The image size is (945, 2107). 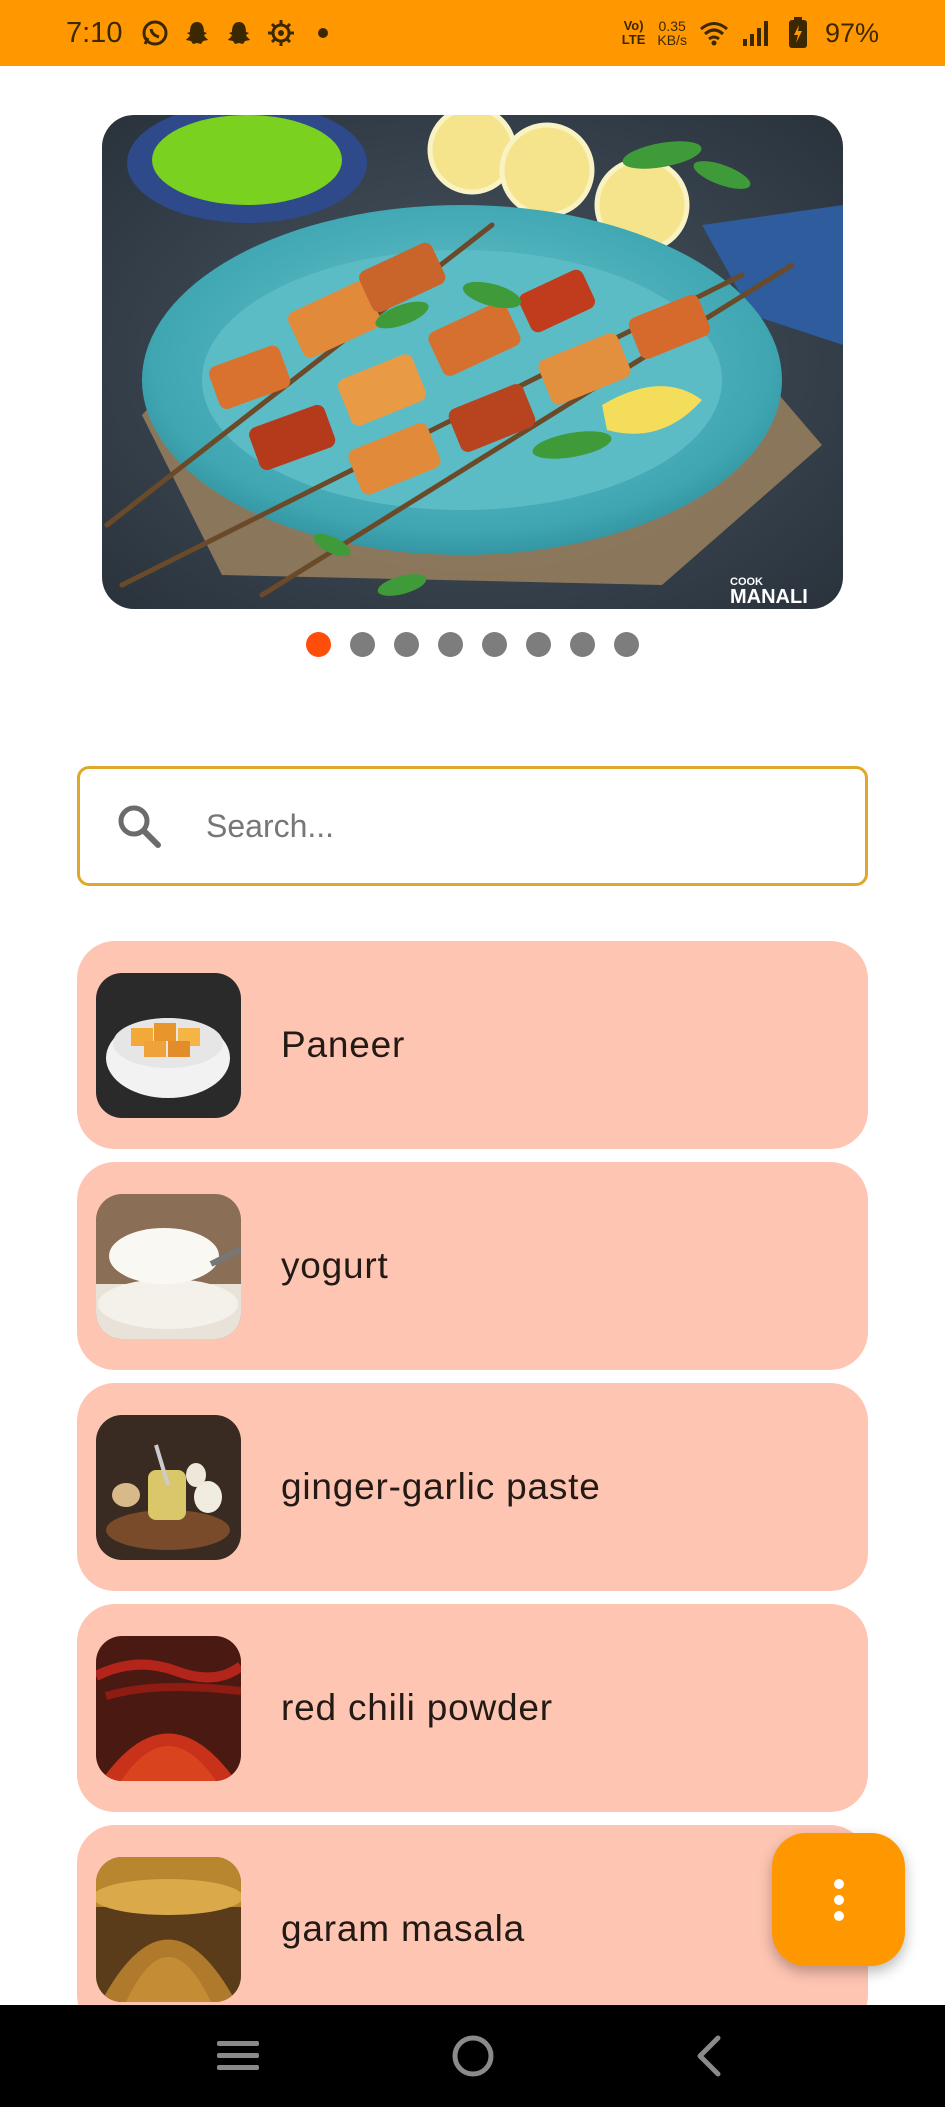 I want to click on back-chevron-icon, so click(x=708, y=2056).